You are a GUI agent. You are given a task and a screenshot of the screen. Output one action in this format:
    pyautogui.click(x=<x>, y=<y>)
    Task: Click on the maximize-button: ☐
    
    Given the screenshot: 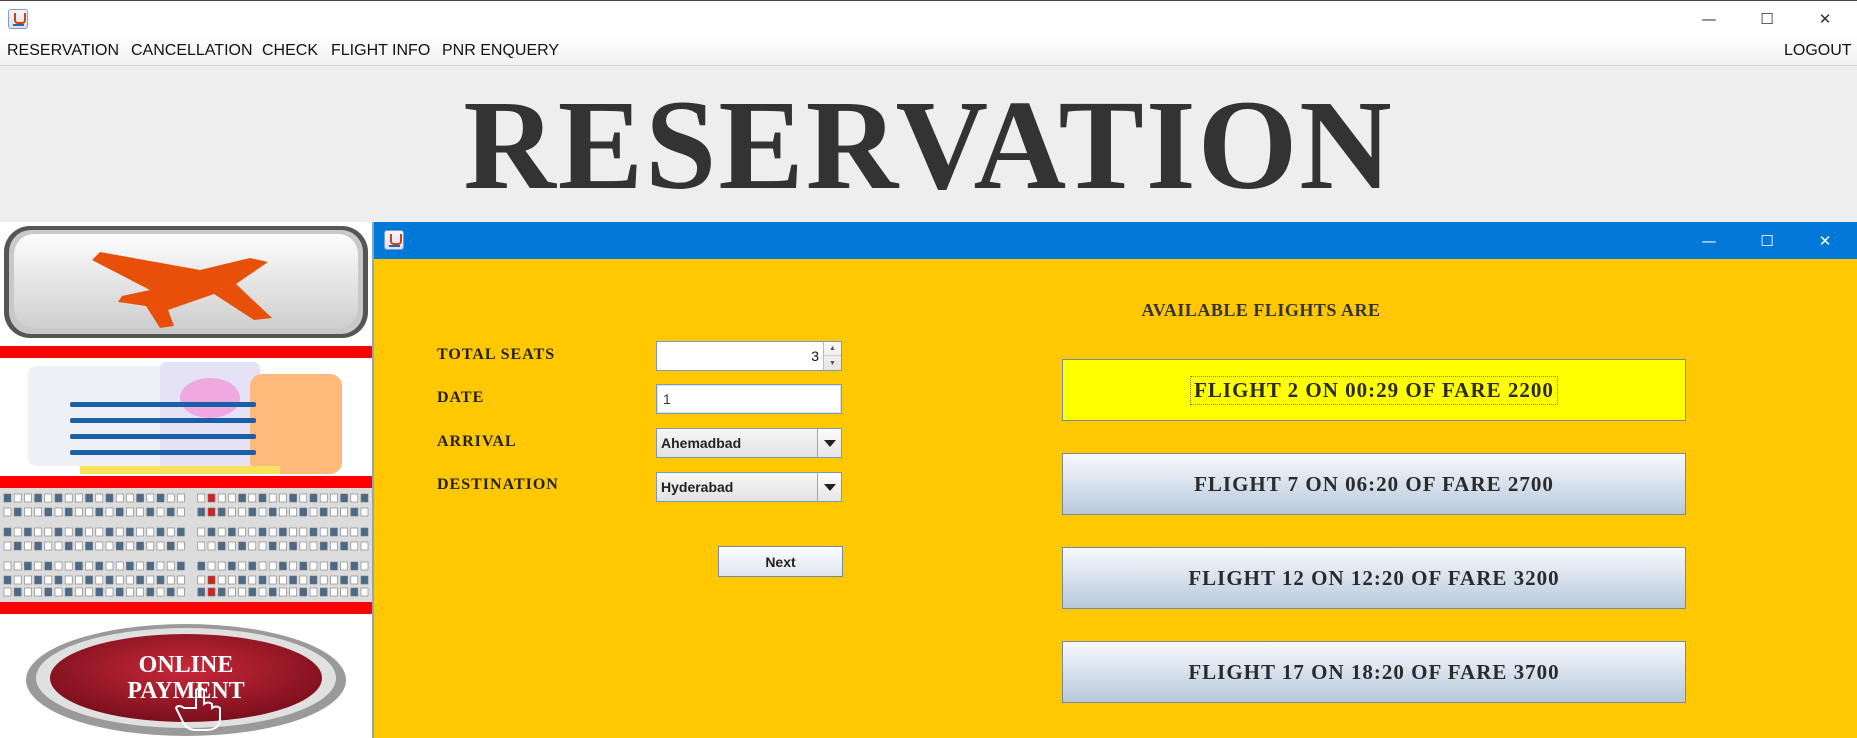 What is the action you would take?
    pyautogui.click(x=1767, y=19)
    